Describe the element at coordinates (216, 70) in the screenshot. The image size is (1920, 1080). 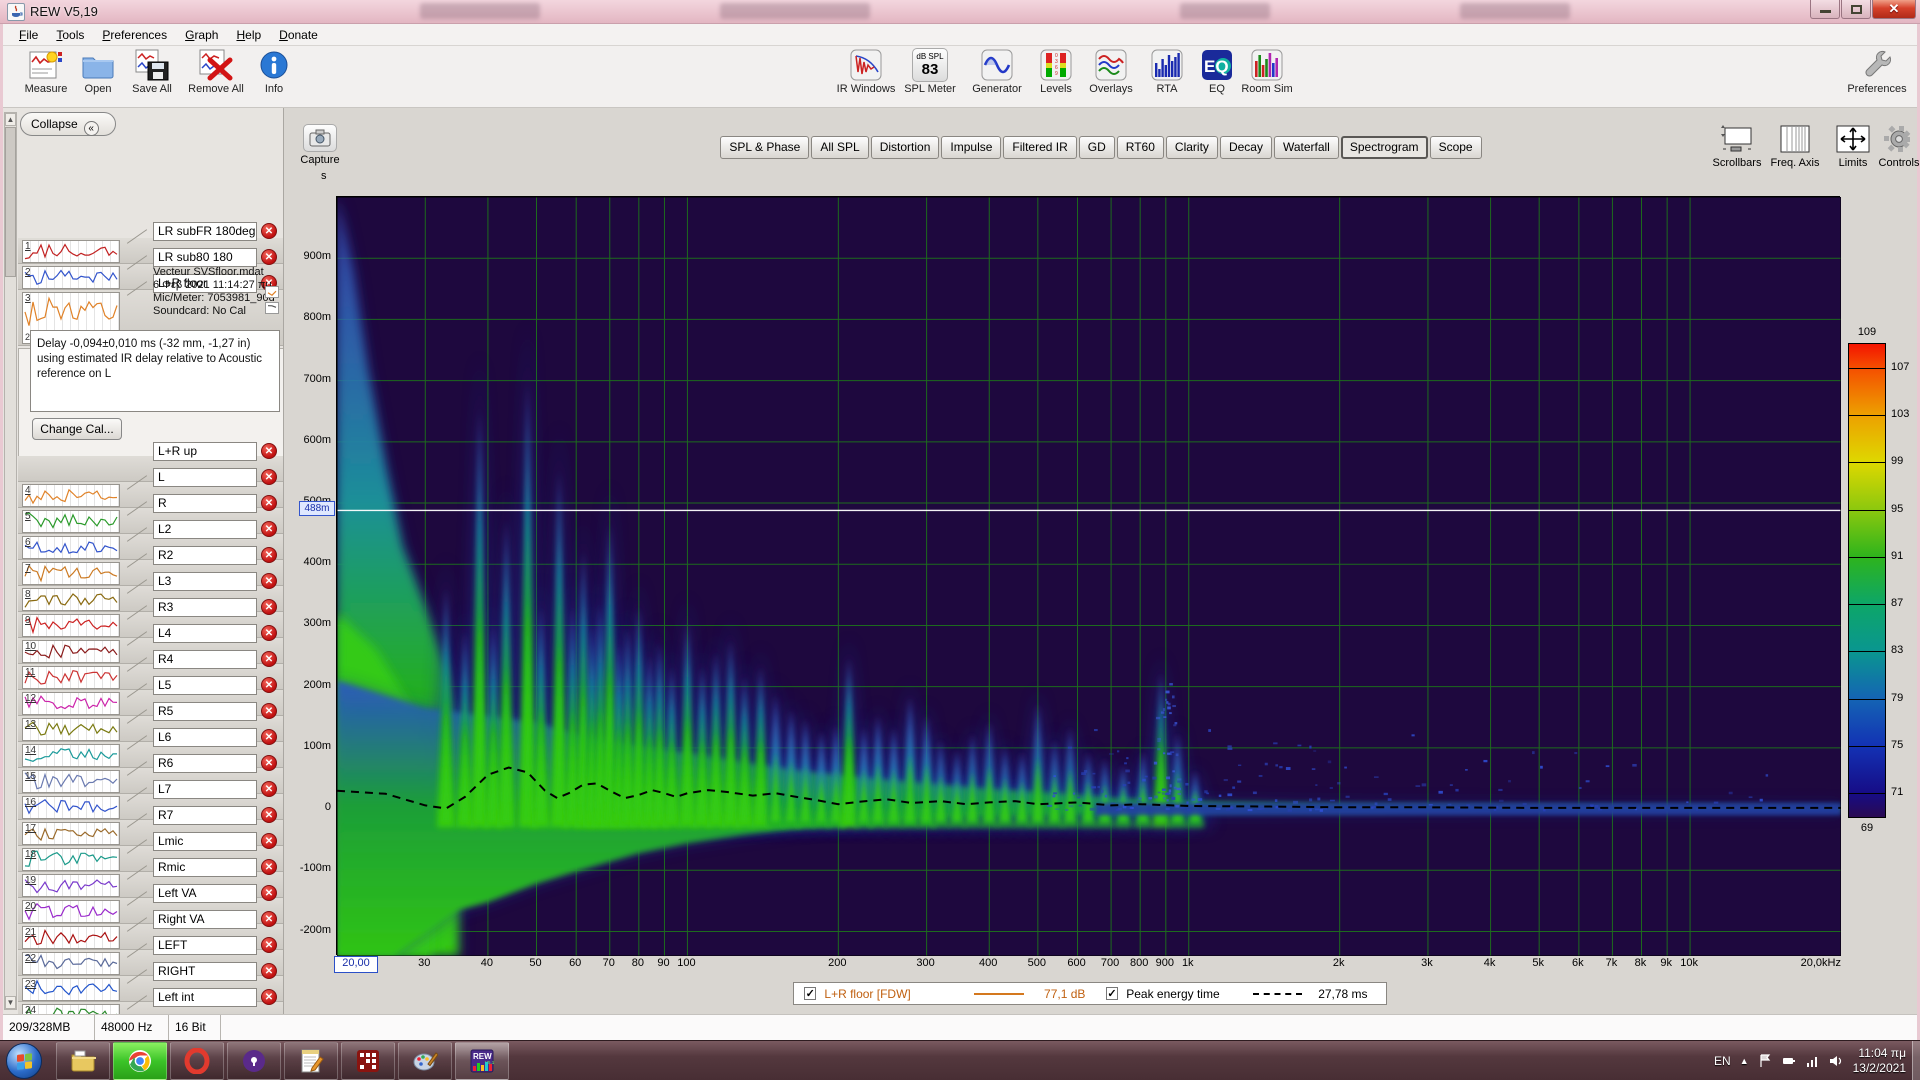
I see `remove-all-button: Remove All` at that location.